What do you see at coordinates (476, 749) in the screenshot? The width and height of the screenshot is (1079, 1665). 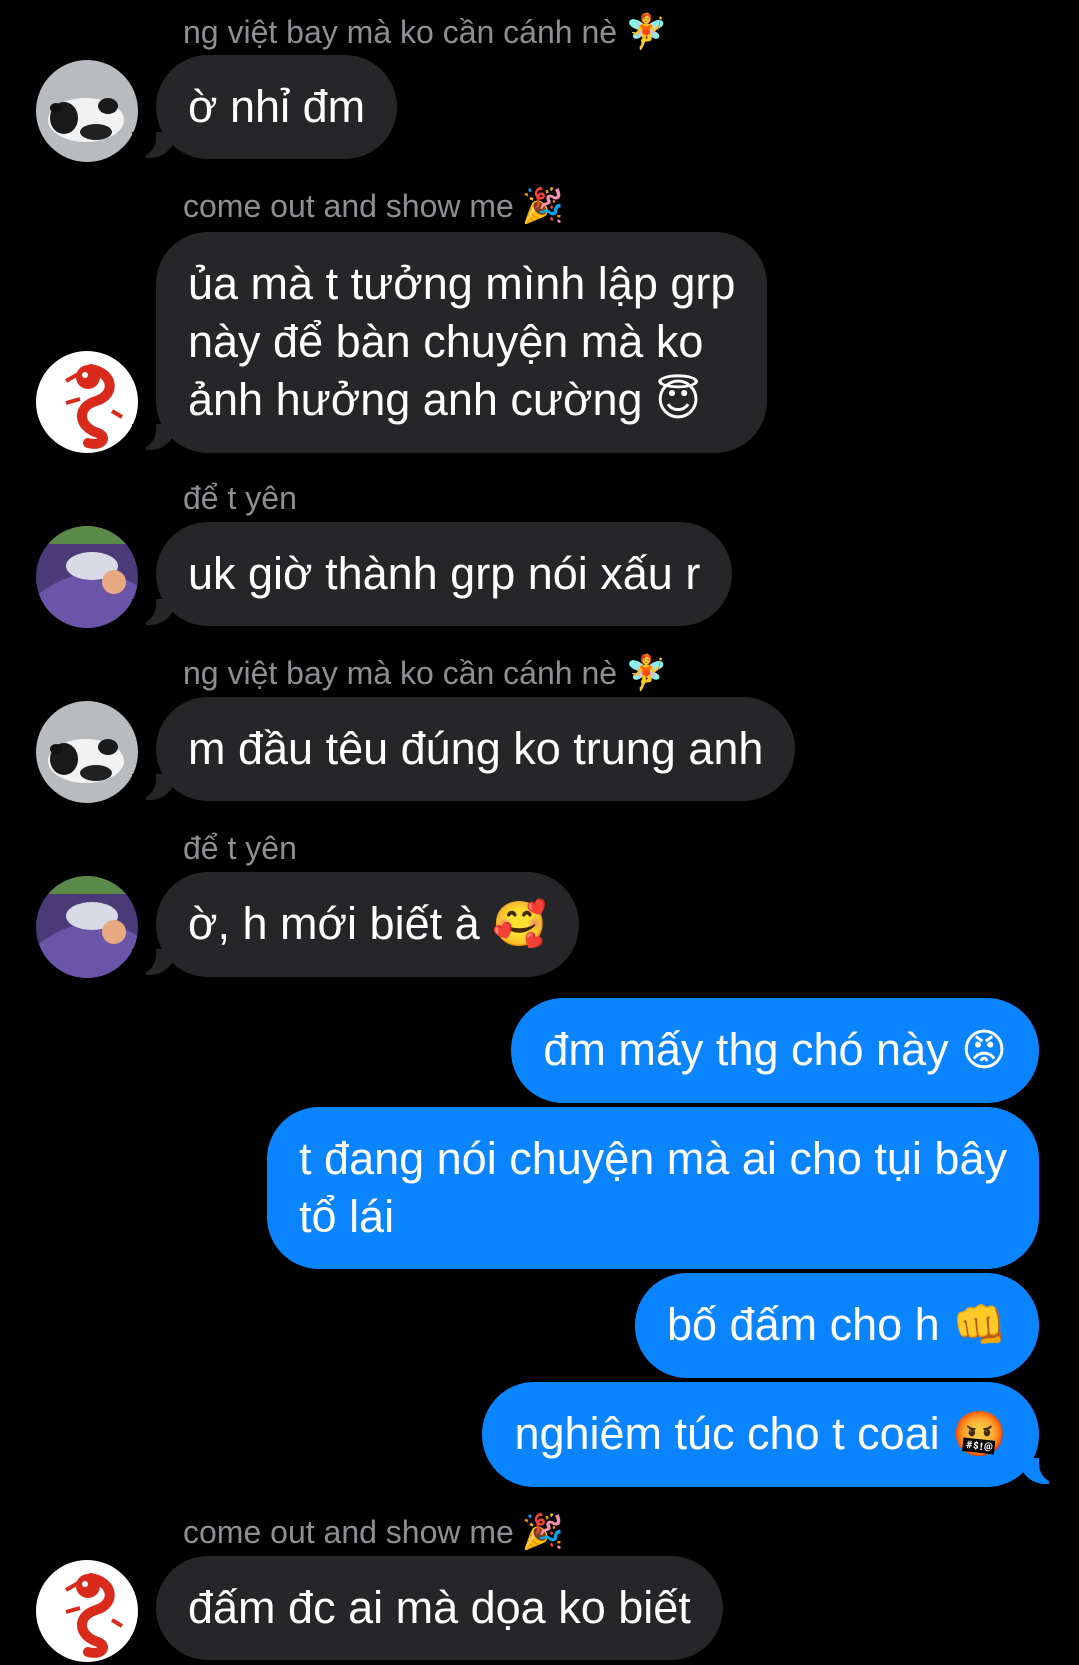 I see `message-bubble: m đầu têu đúng ko trung anh` at bounding box center [476, 749].